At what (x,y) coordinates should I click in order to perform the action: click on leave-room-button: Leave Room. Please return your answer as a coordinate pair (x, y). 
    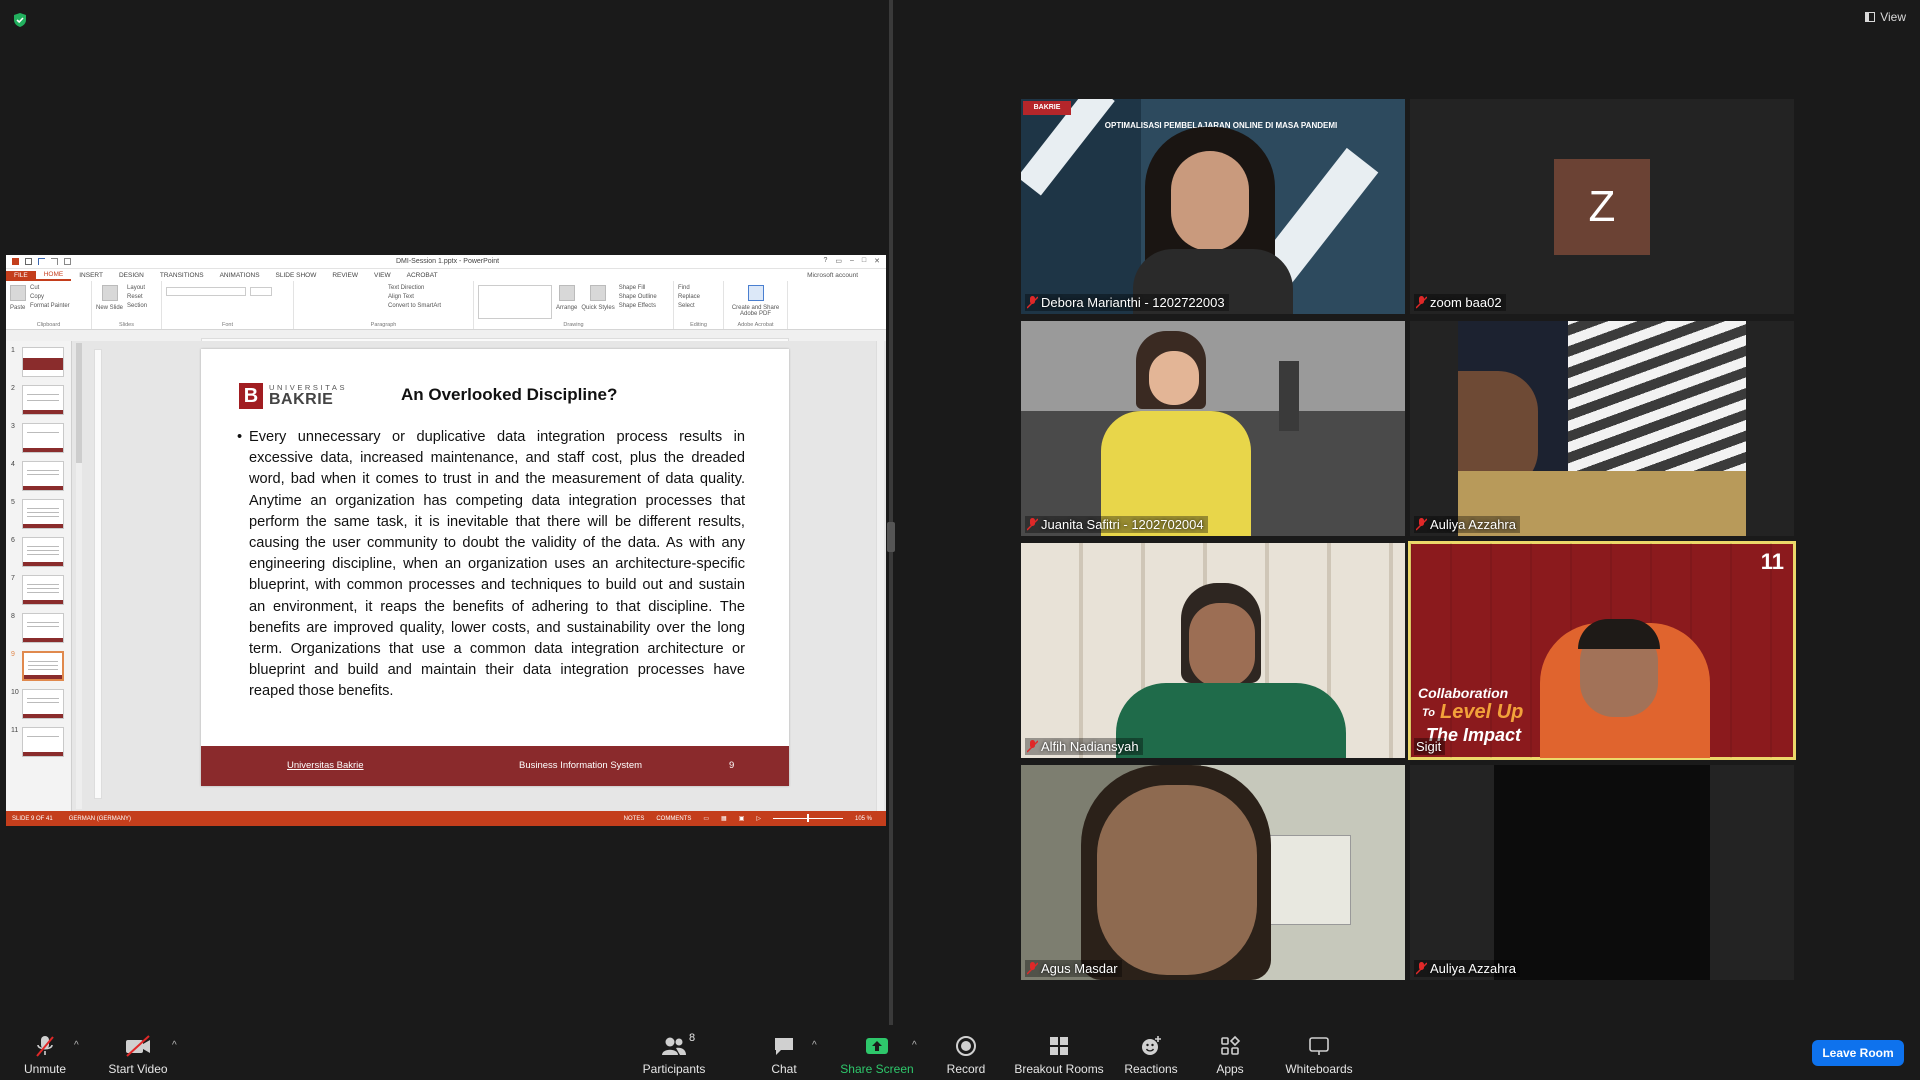
    Looking at the image, I should click on (1858, 1053).